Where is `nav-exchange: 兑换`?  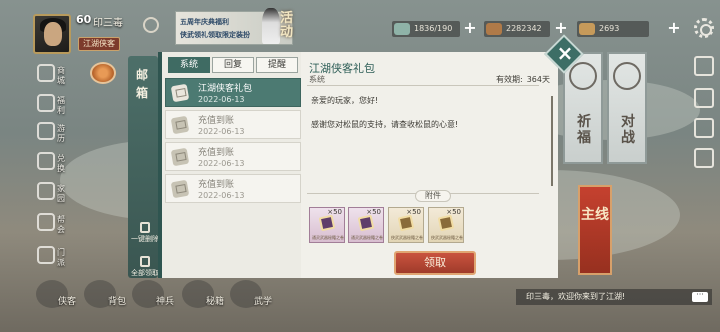
nav-exchange: 兑换 is located at coordinates (55, 165).